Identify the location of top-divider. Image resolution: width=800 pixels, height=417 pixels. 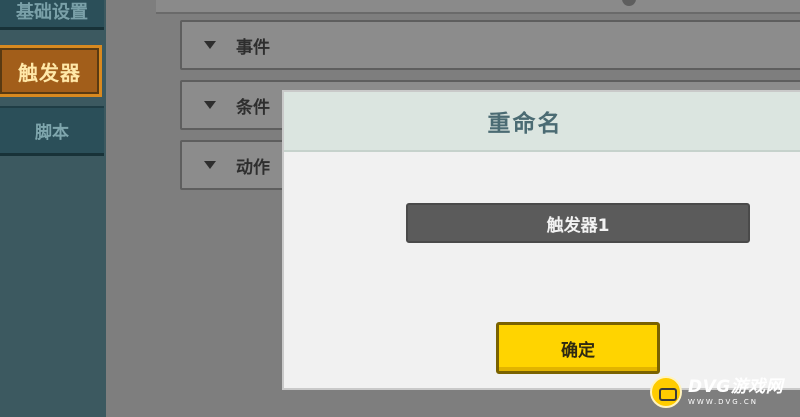
(478, 7).